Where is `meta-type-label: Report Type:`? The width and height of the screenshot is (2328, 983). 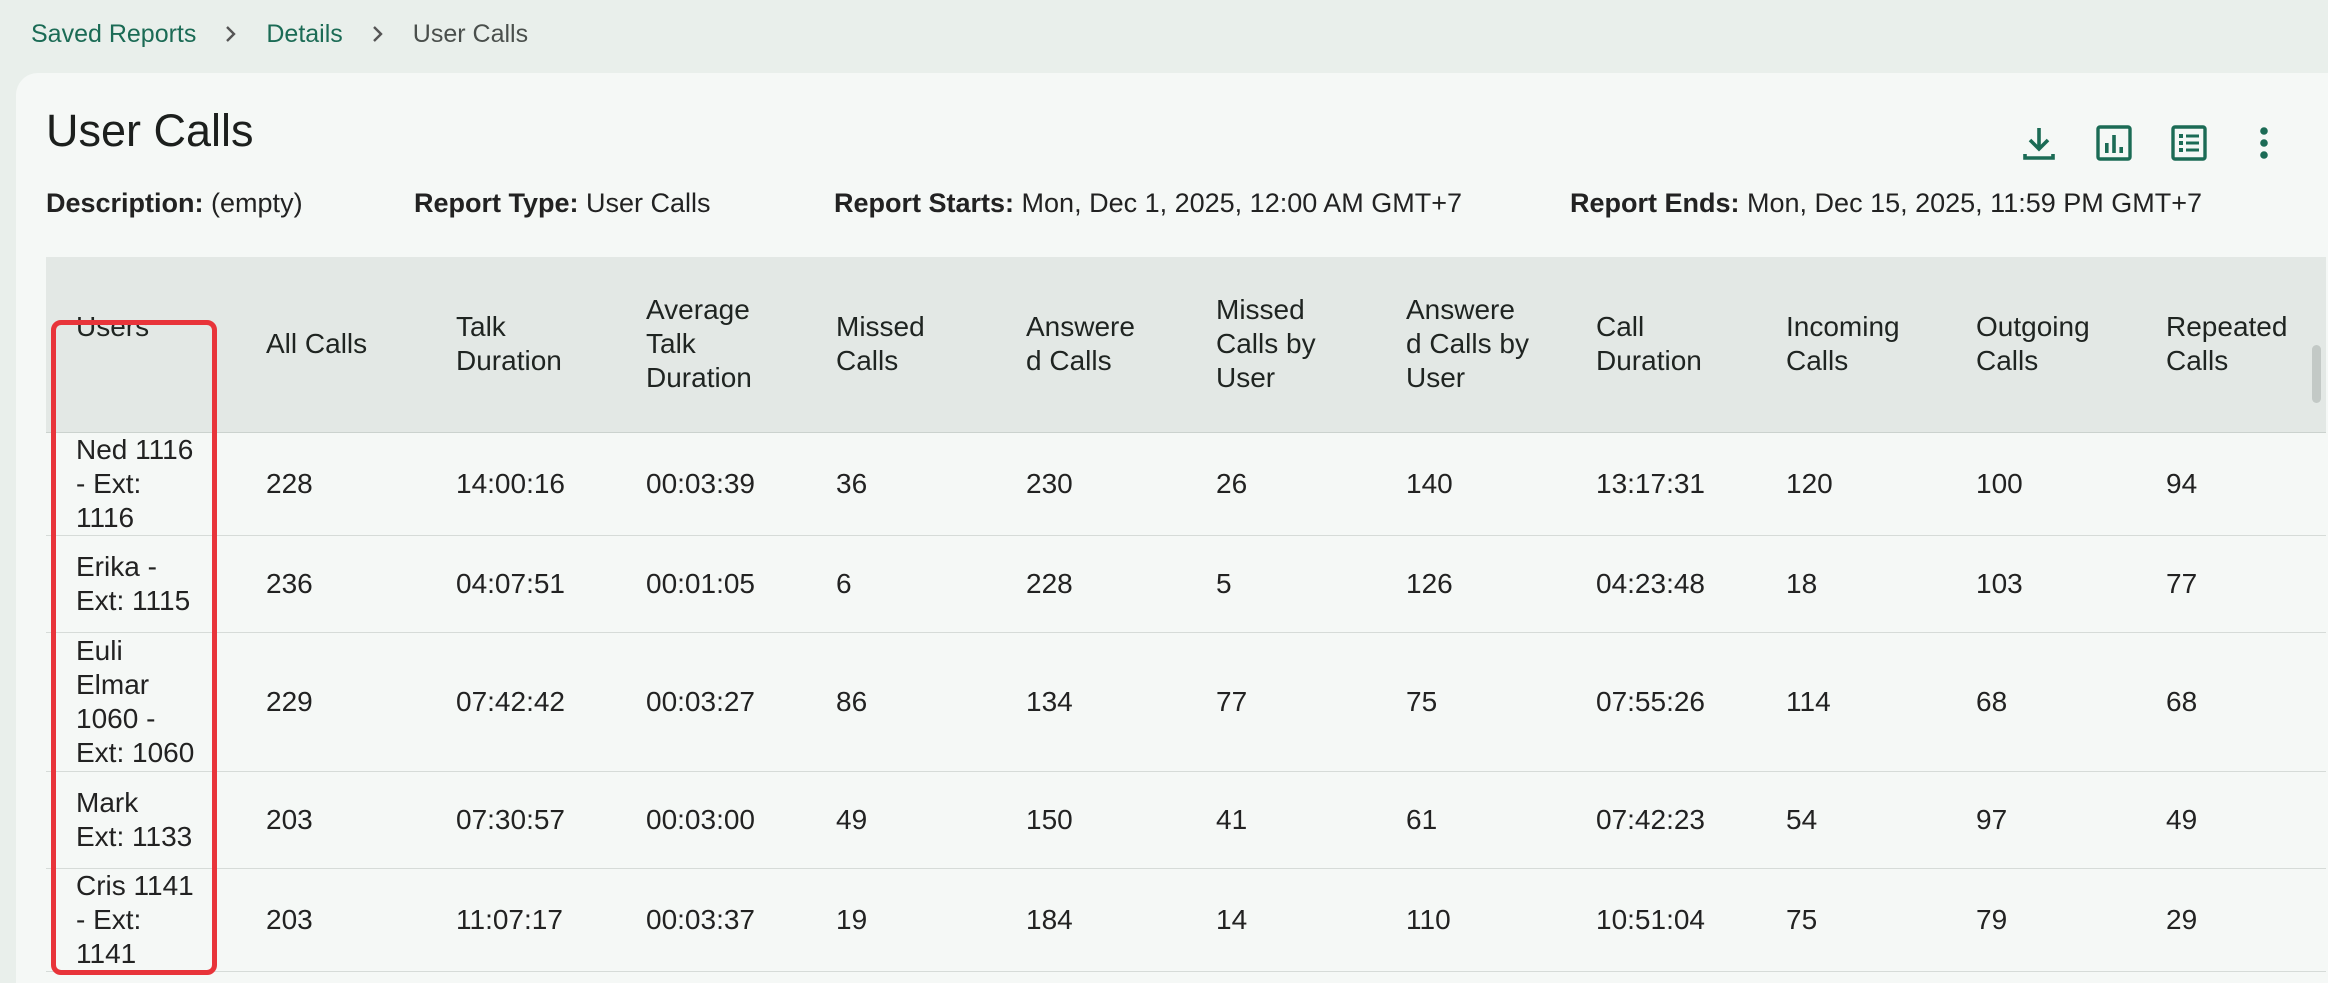 meta-type-label: Report Type: is located at coordinates (496, 203).